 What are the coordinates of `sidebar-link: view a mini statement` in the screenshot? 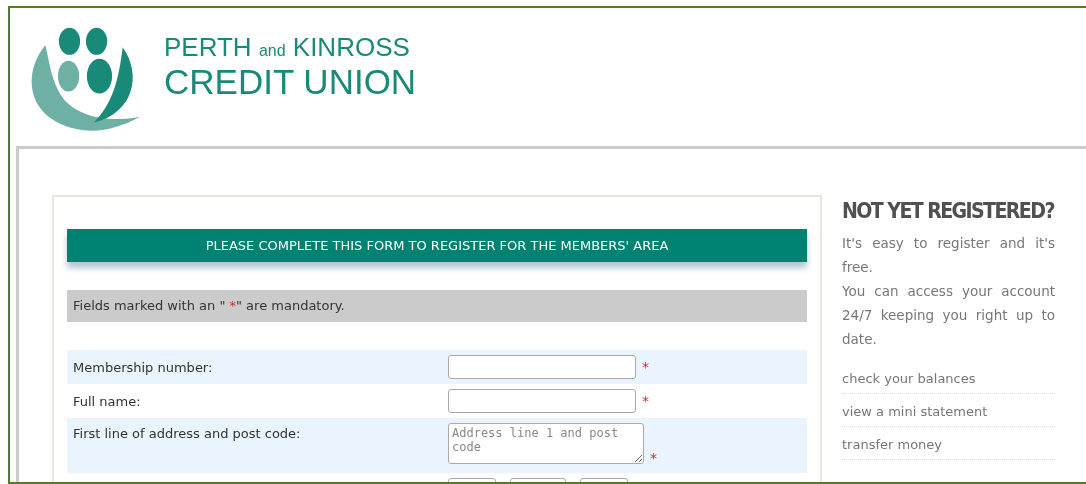 It's located at (915, 411).